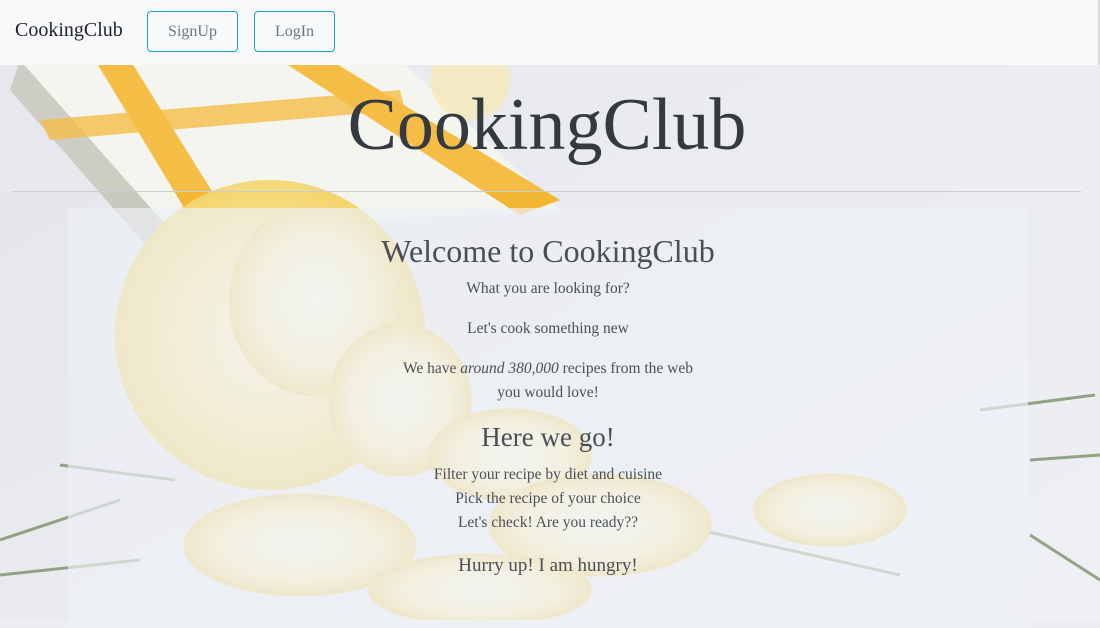 This screenshot has height=628, width=1100. I want to click on login-button: LogIn, so click(294, 31).